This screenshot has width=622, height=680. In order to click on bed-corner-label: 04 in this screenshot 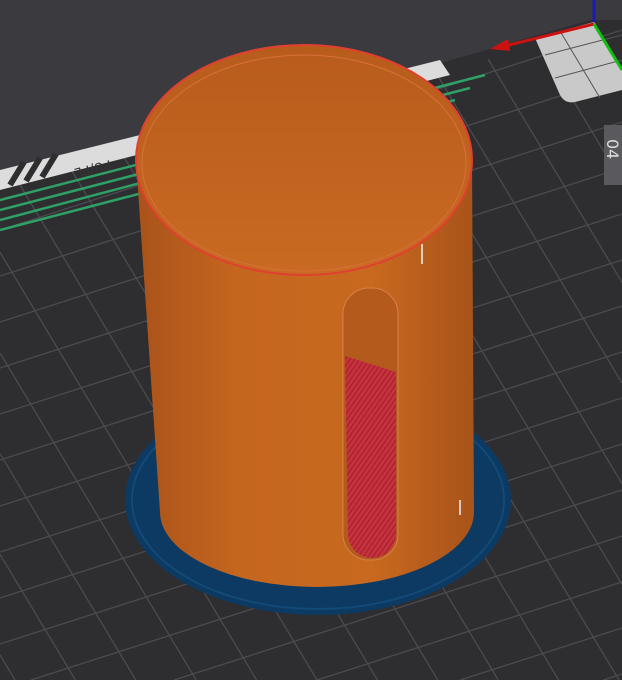, I will do `click(612, 149)`.